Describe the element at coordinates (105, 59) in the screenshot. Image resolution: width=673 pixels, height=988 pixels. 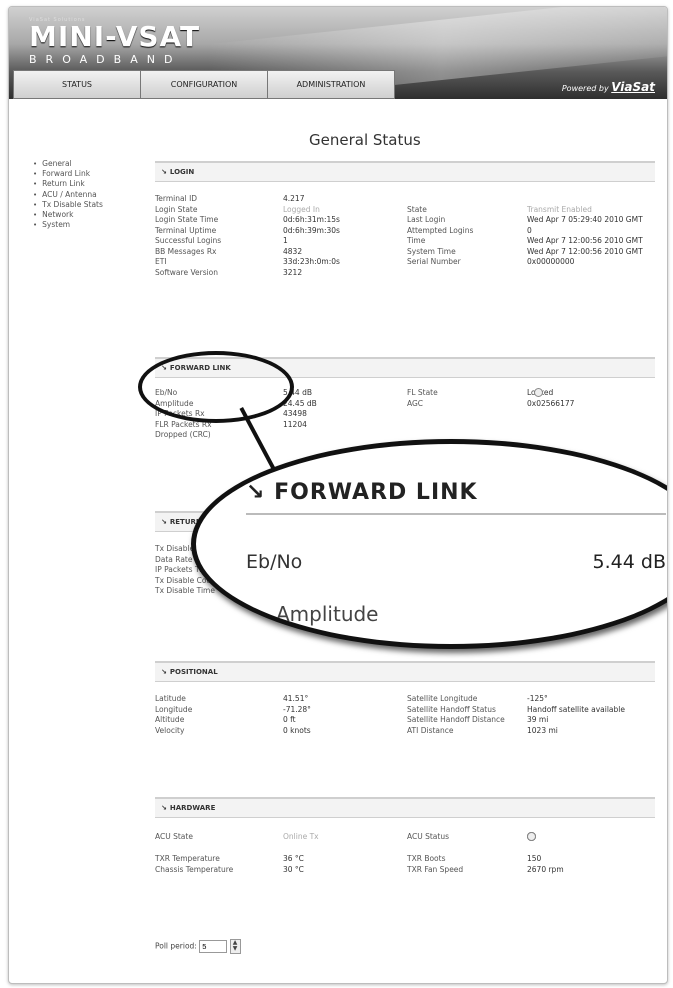
I see `brand-subtitle: BROADBAND` at that location.